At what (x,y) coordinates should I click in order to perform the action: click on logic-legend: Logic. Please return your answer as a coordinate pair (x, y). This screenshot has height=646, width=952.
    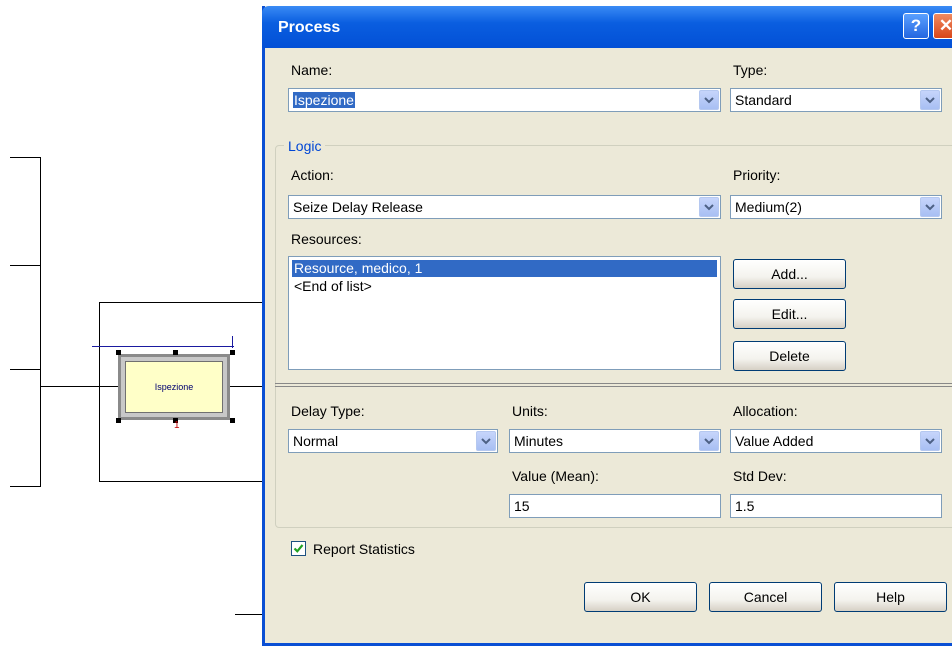
    Looking at the image, I should click on (305, 146).